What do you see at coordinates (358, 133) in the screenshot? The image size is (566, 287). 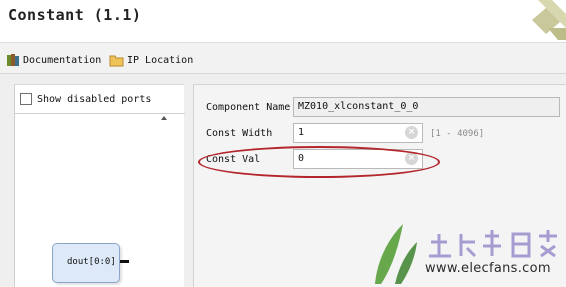 I see `const-width-field: 1` at bounding box center [358, 133].